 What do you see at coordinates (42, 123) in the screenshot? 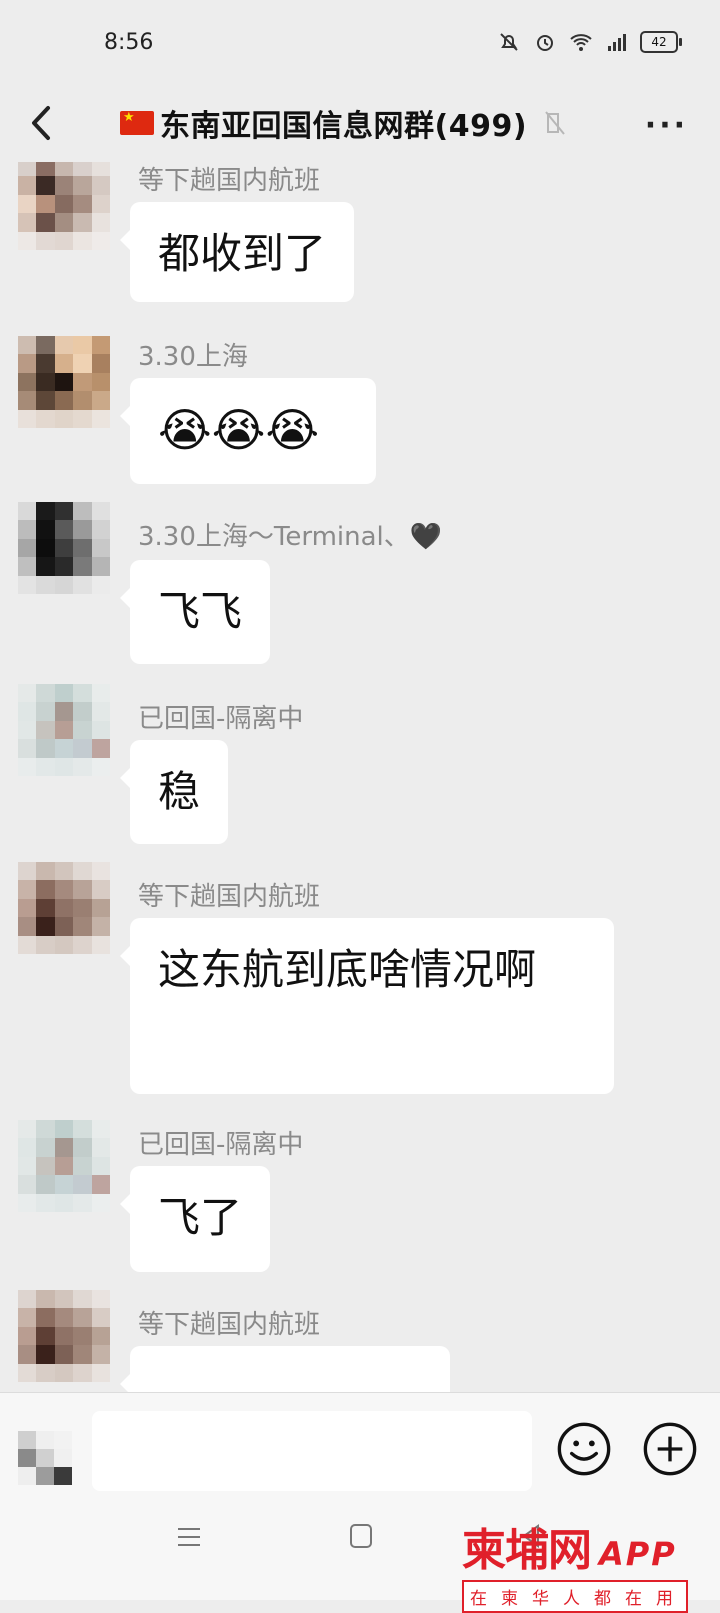
I see `back-arrow-icon` at bounding box center [42, 123].